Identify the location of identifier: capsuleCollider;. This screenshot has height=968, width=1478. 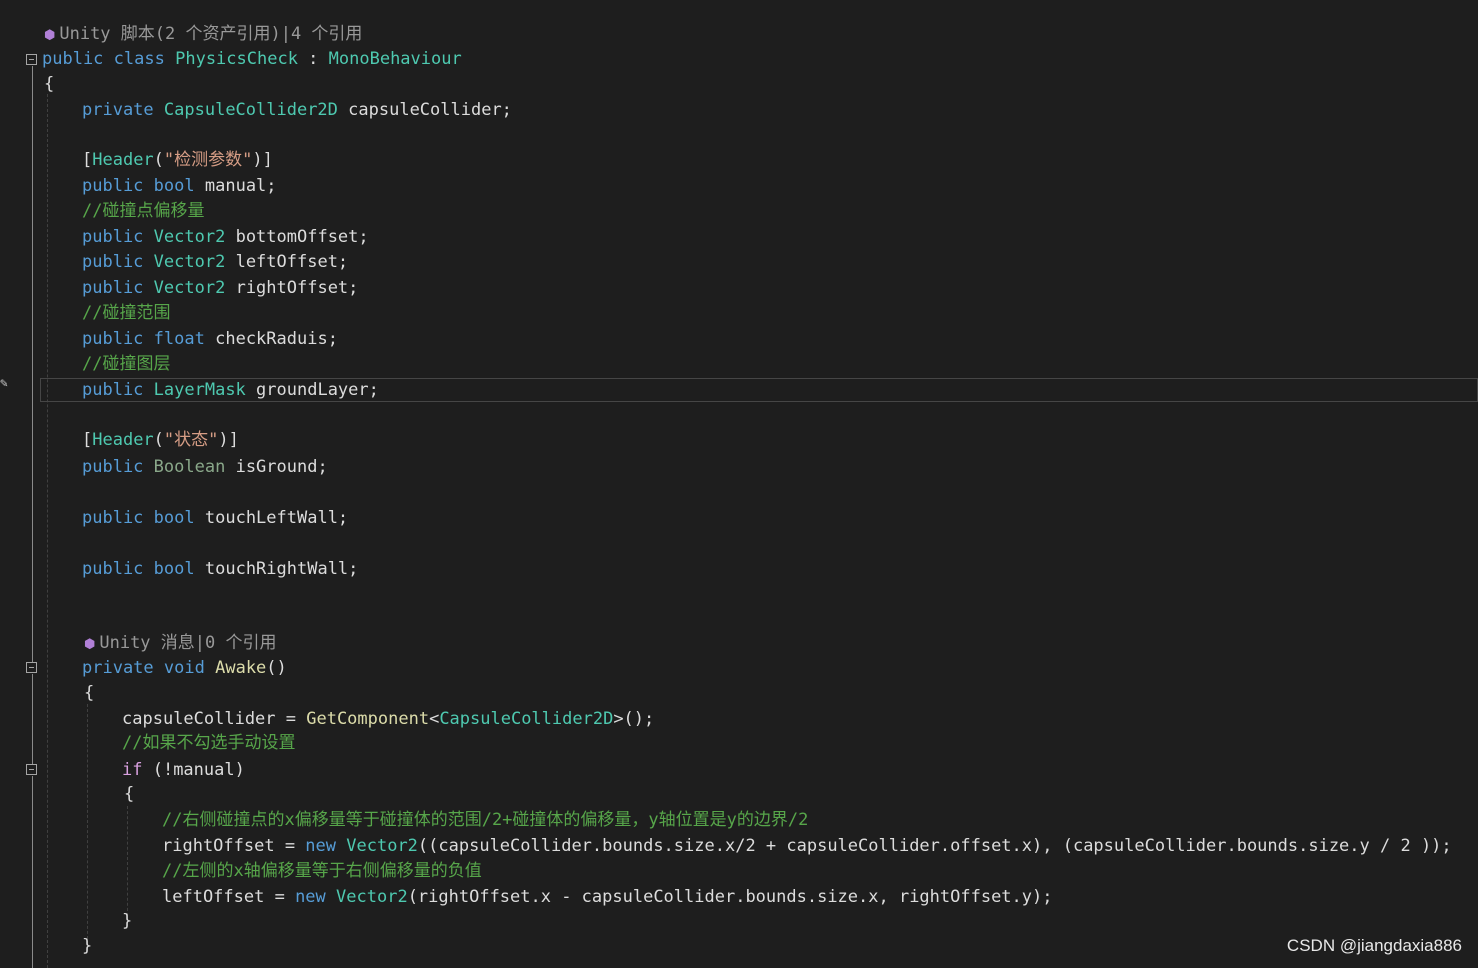
(430, 110).